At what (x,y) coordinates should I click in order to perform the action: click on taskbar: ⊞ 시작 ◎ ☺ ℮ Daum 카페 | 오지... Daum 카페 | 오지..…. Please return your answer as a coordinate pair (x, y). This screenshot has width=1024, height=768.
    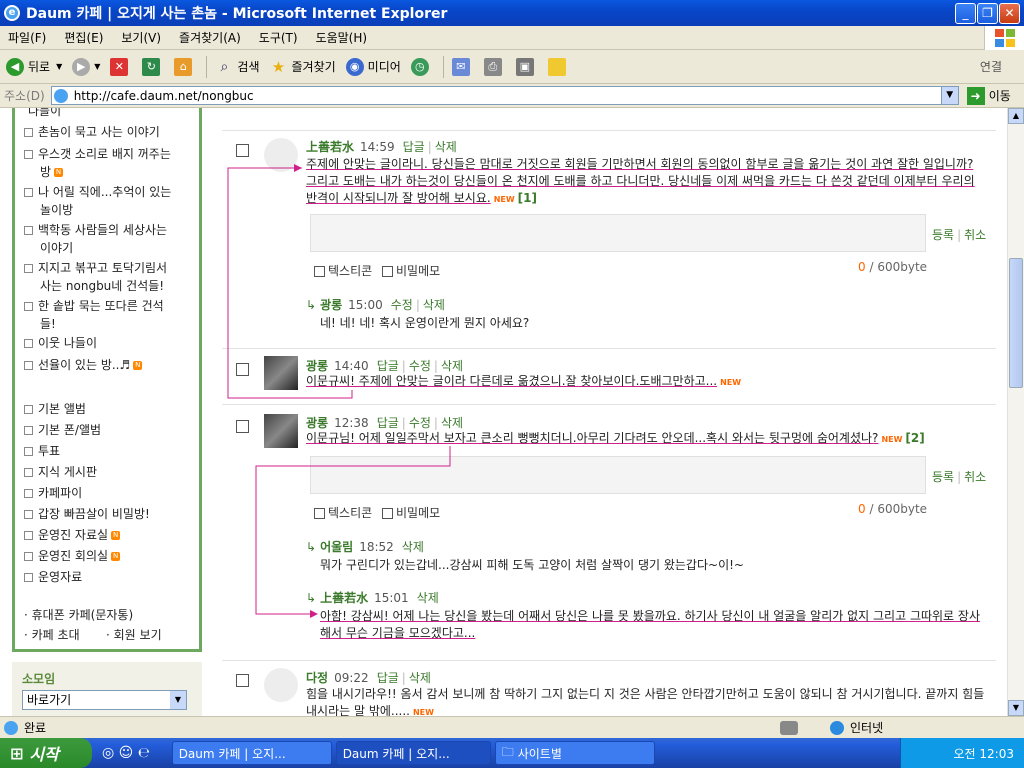
    Looking at the image, I should click on (512, 753).